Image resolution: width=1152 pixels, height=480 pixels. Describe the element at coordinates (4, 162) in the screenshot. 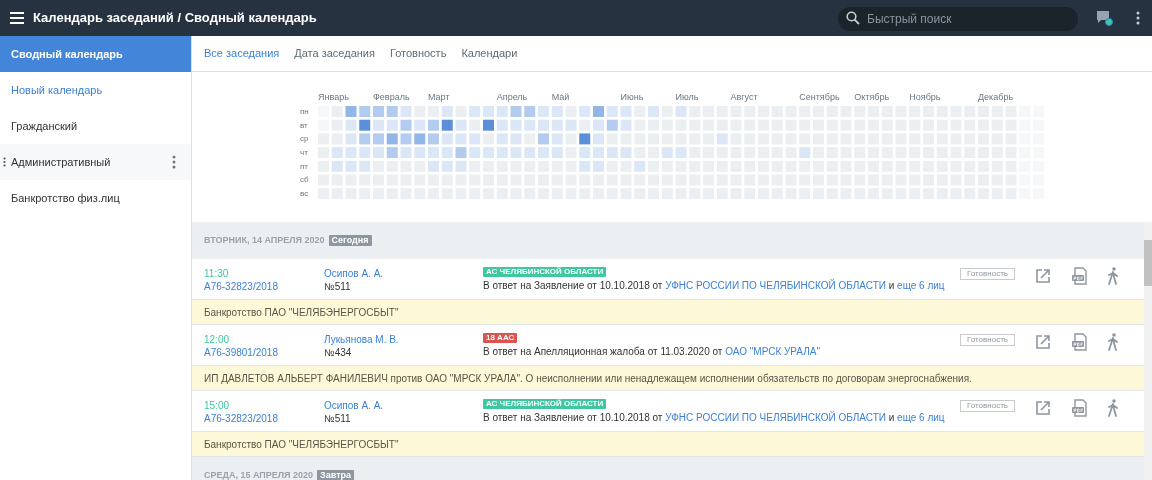

I see `drag-handle-icon` at that location.